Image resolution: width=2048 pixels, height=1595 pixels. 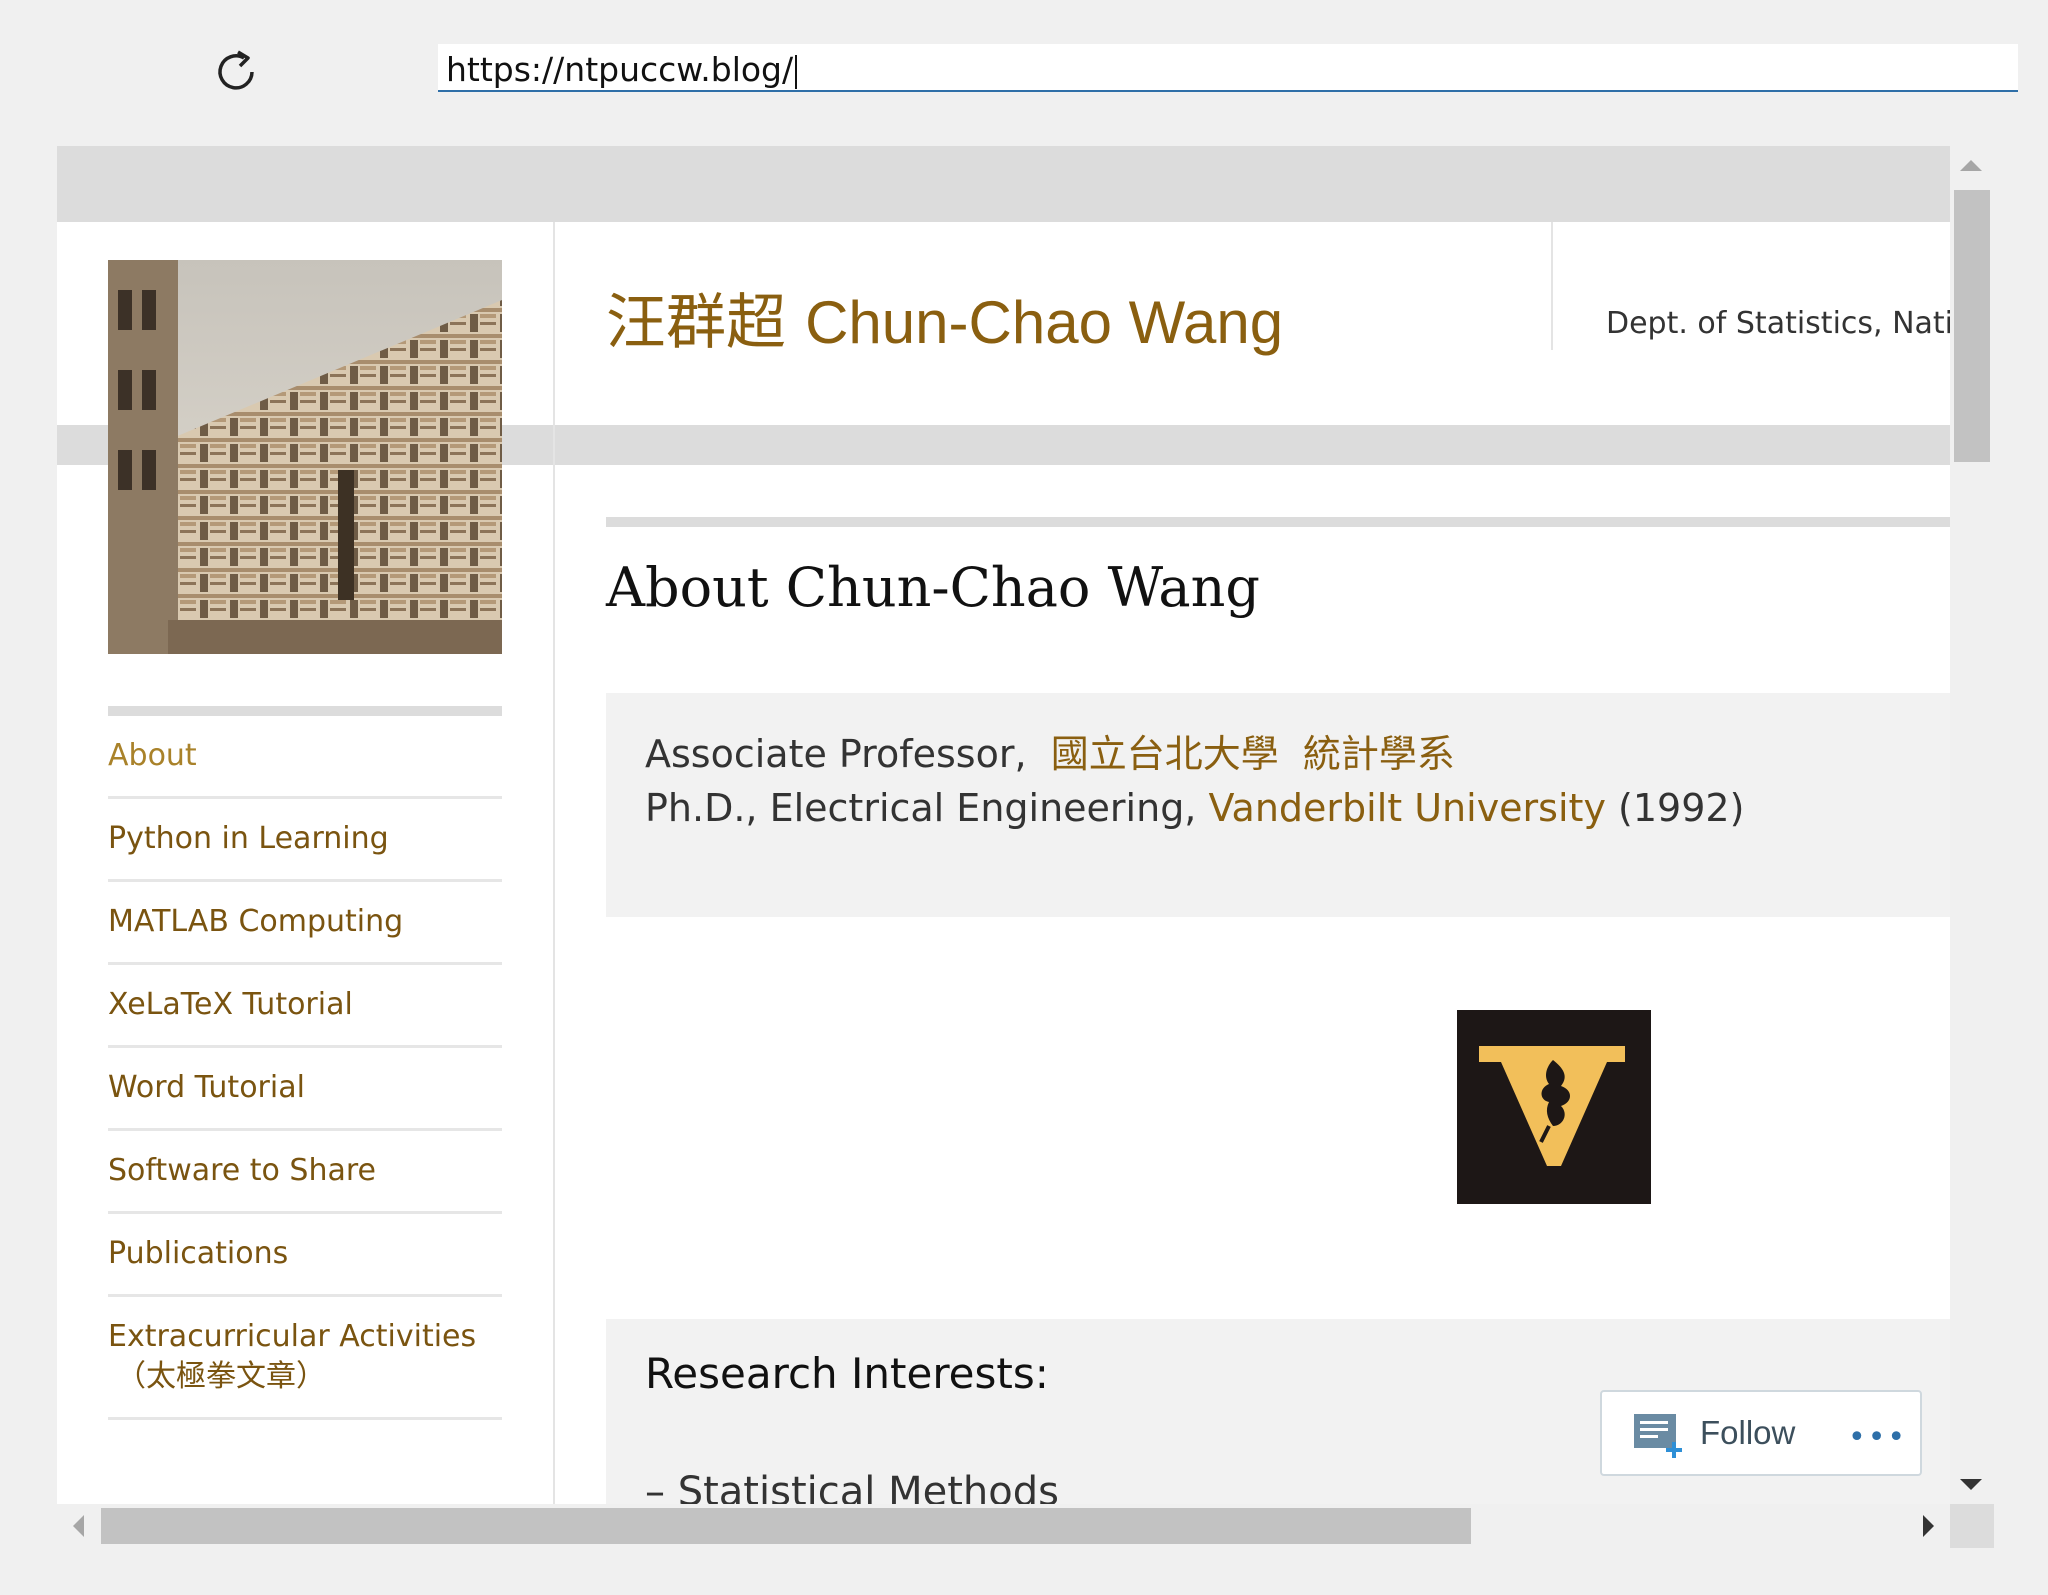 I want to click on research-title: Research Interests:, so click(x=847, y=1373).